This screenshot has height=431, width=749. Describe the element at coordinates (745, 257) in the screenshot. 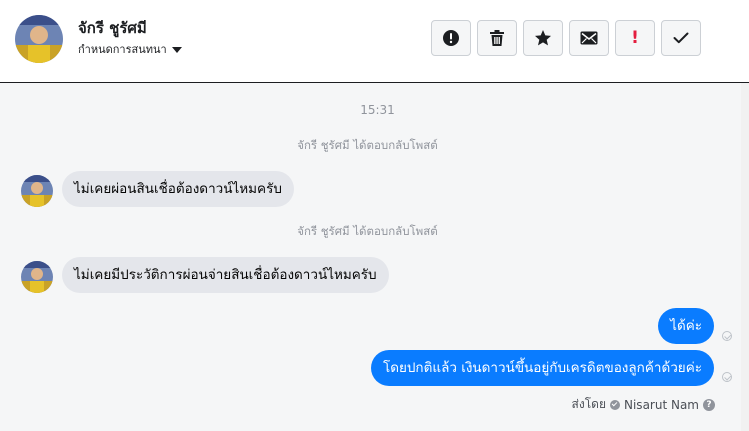

I see `thread-scrollbar` at that location.